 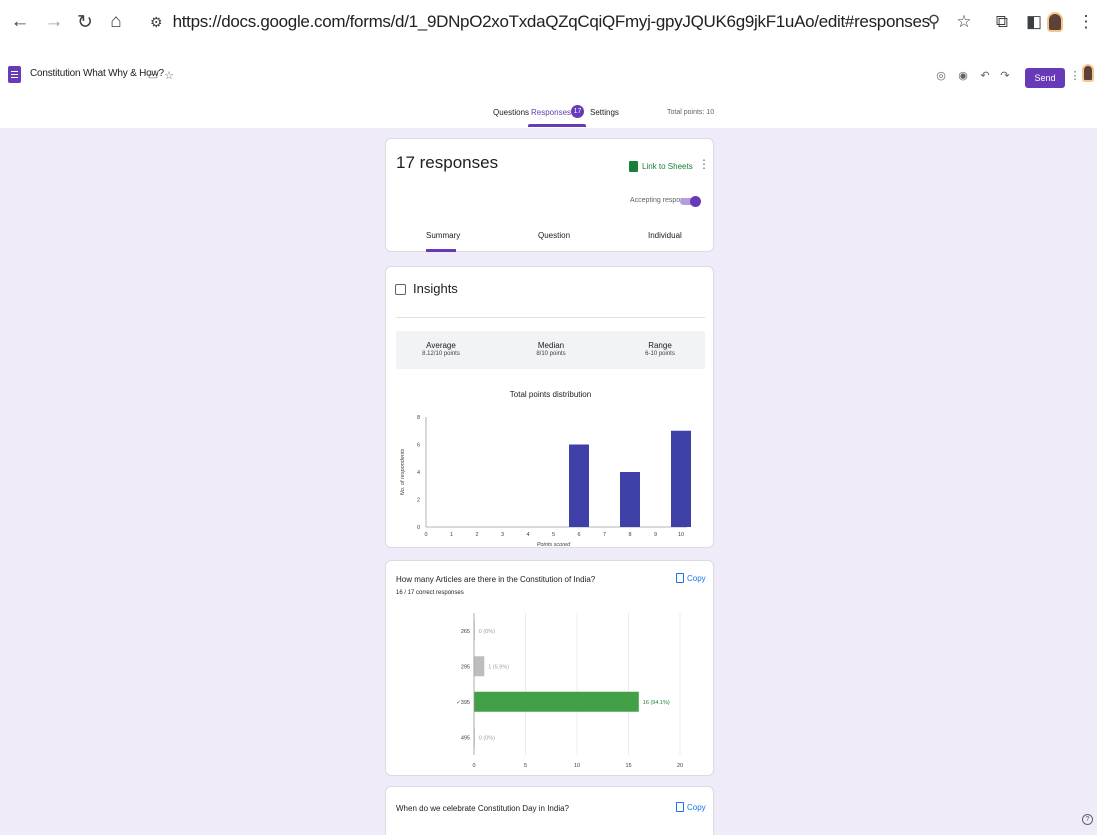 I want to click on link-to-sheets-label: Link to Sheets, so click(x=667, y=166).